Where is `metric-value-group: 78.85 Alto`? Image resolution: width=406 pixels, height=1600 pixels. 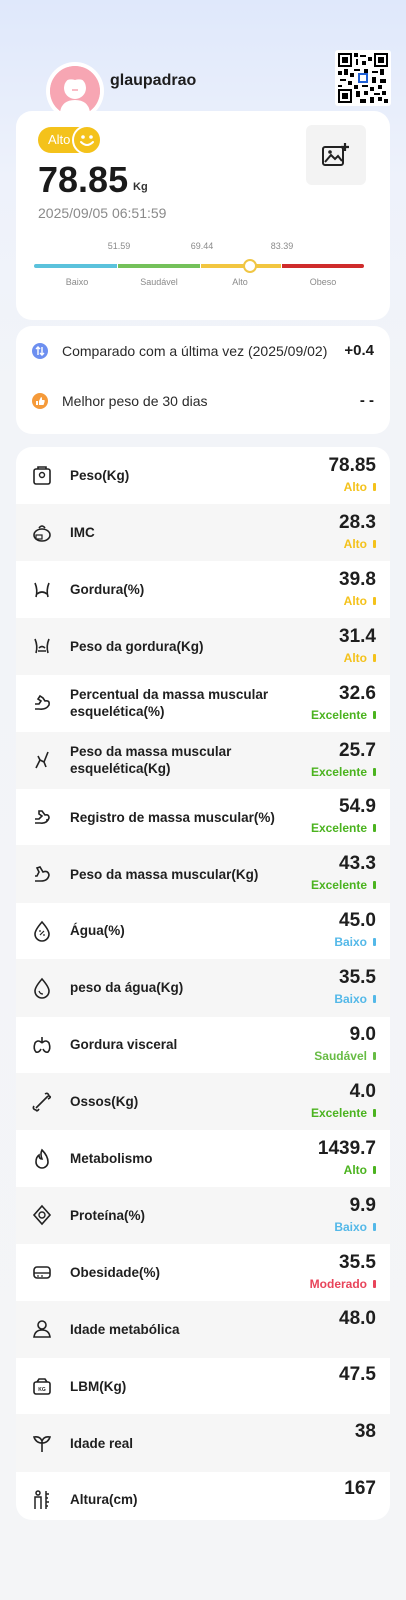 metric-value-group: 78.85 Alto is located at coordinates (352, 474).